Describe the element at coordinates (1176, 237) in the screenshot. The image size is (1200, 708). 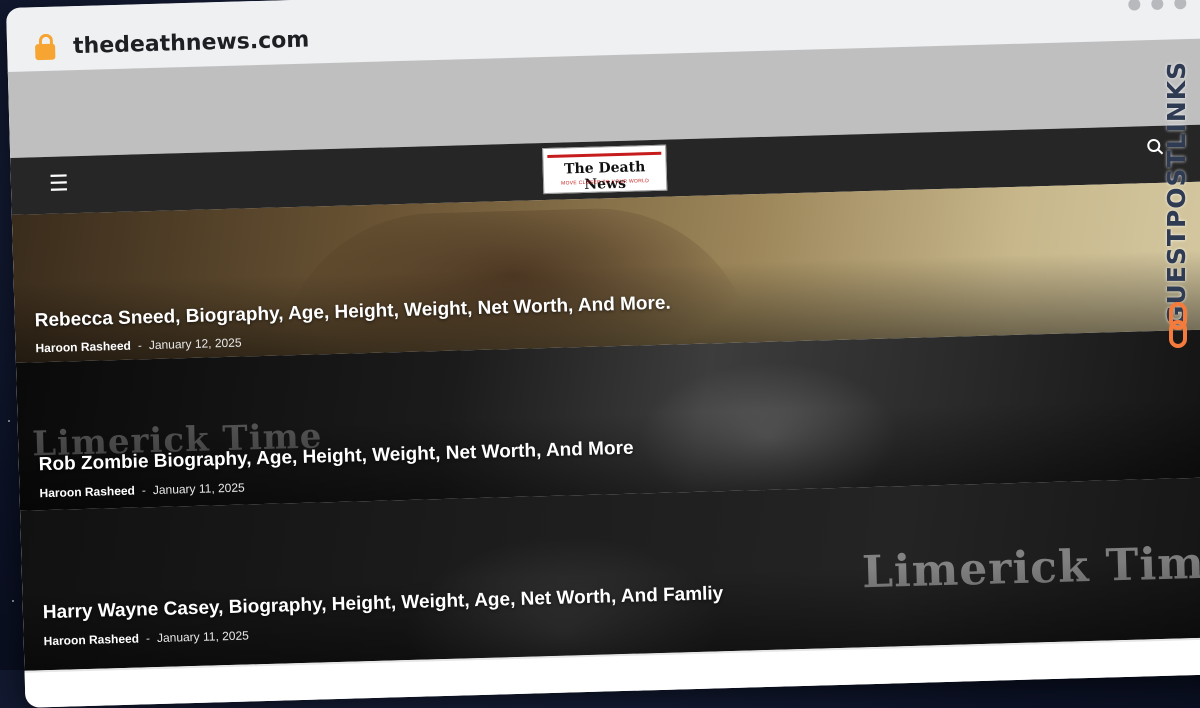
I see `badge-text-part1: GUESTPOST` at that location.